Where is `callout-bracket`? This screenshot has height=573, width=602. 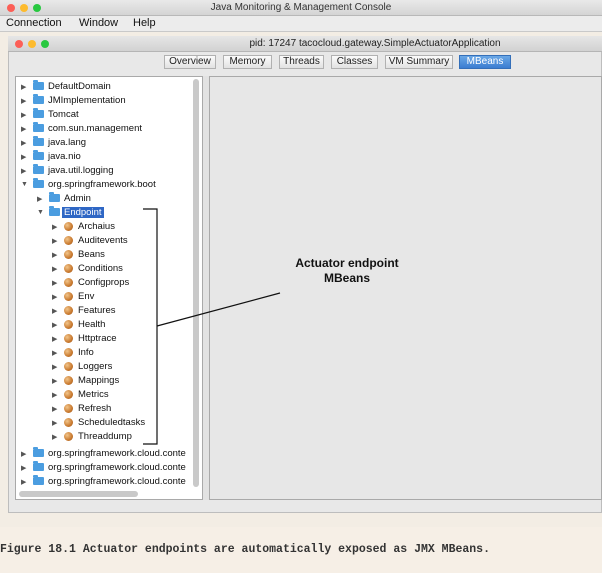
callout-bracket is located at coordinates (212, 326).